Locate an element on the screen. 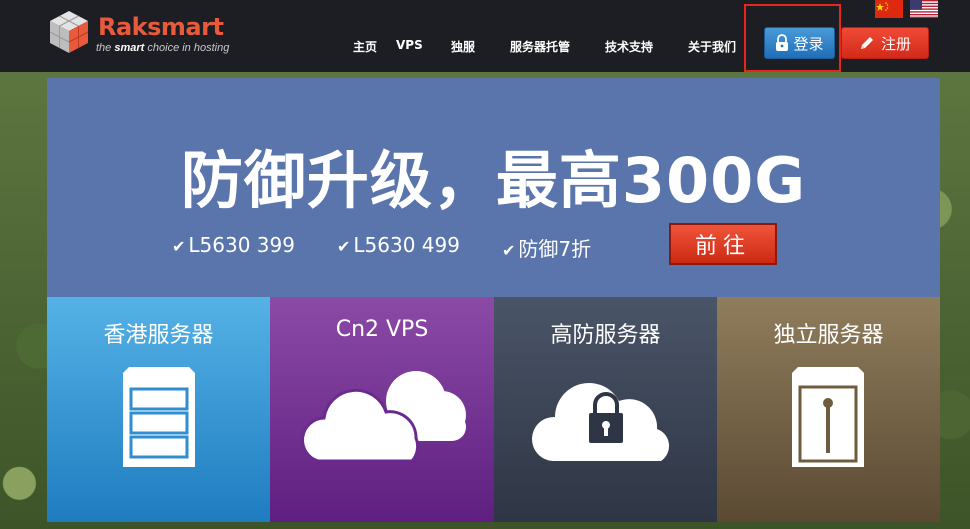  login-button: 登录 is located at coordinates (799, 43).